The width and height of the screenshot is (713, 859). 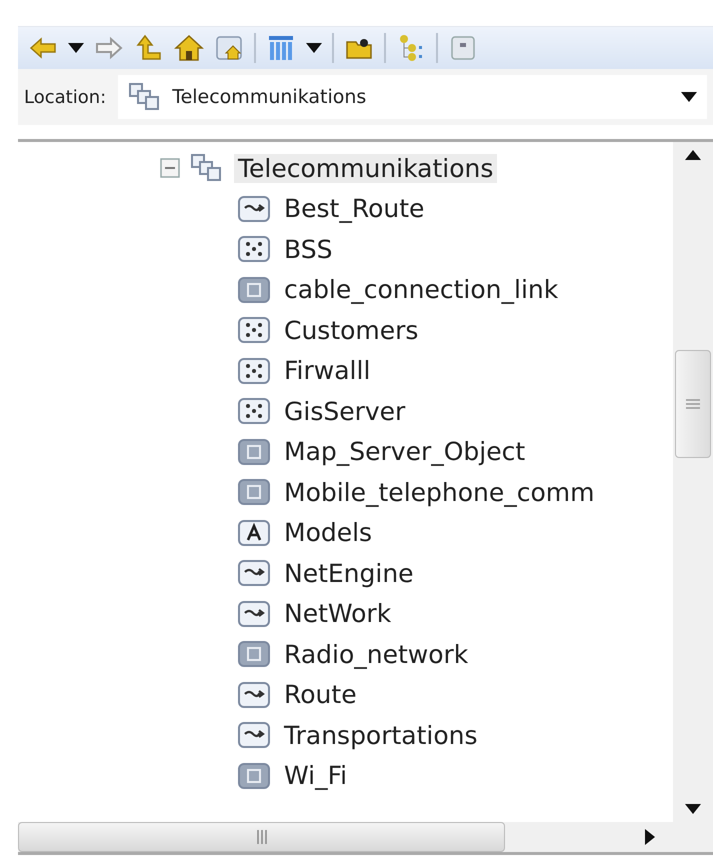 What do you see at coordinates (405, 451) in the screenshot?
I see `tree-item: Map_Server_Object` at bounding box center [405, 451].